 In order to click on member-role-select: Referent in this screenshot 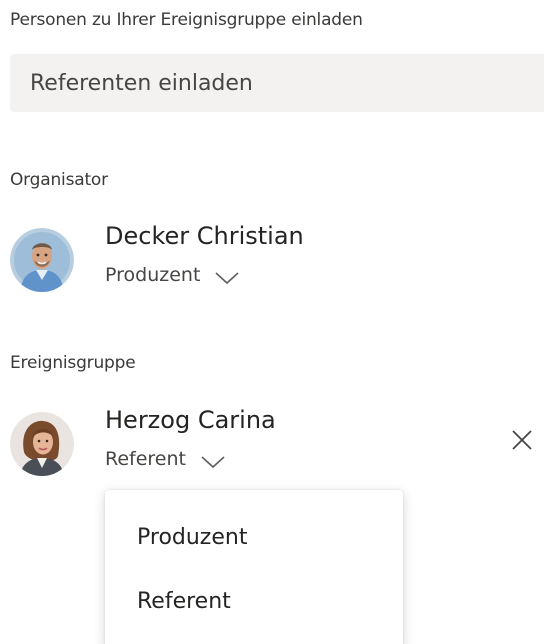, I will do `click(165, 459)`.